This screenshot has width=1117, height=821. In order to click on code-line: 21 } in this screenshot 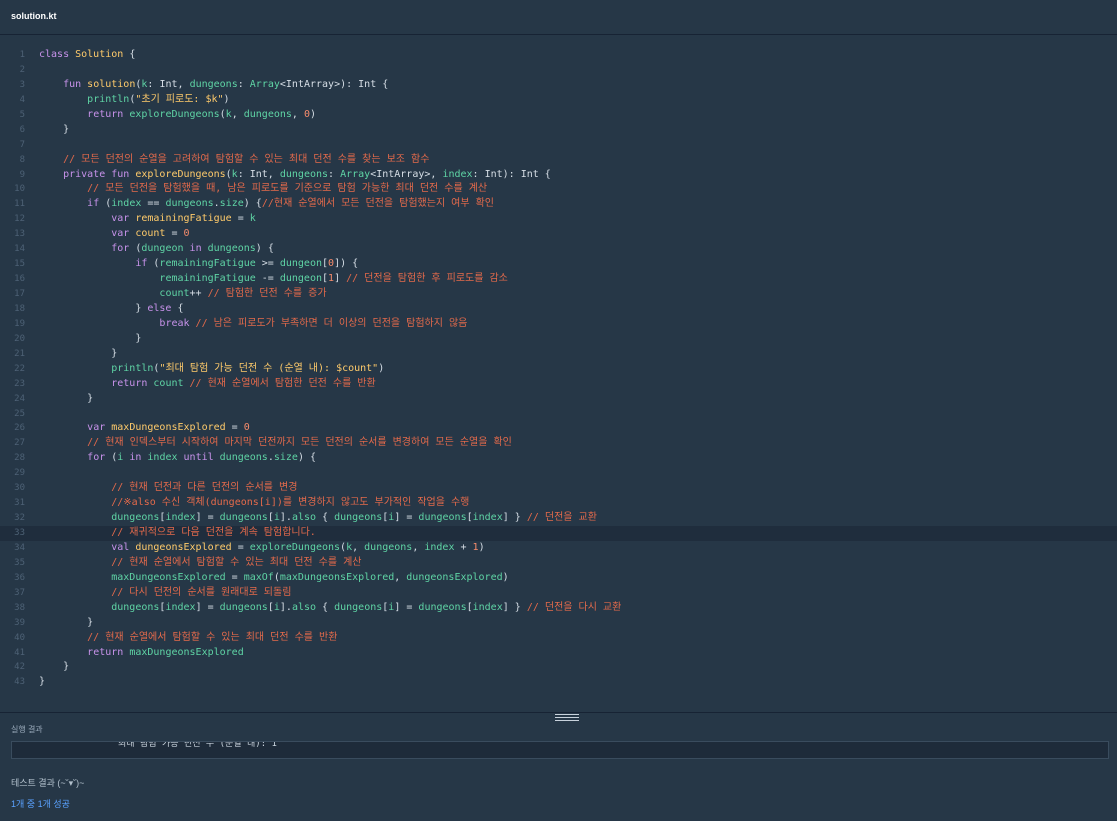, I will do `click(558, 354)`.